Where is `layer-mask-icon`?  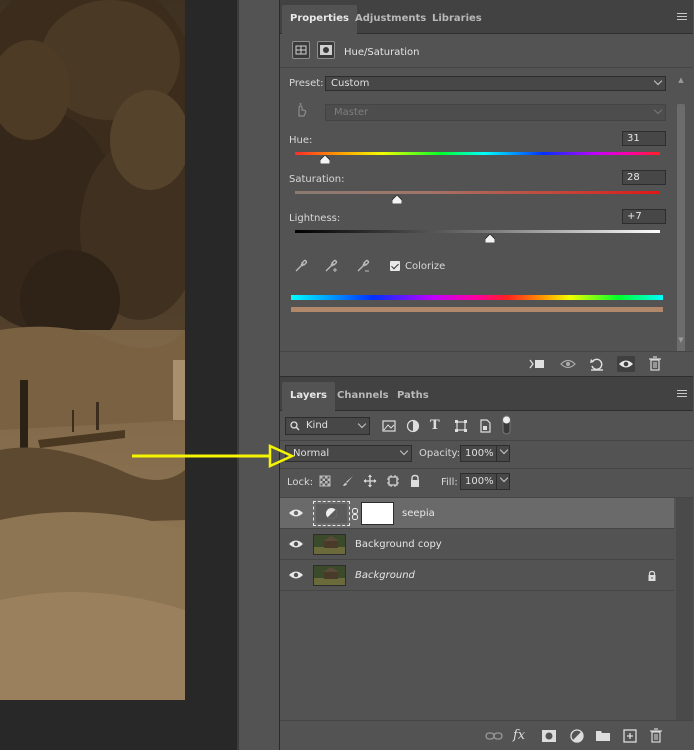
layer-mask-icon is located at coordinates (326, 50).